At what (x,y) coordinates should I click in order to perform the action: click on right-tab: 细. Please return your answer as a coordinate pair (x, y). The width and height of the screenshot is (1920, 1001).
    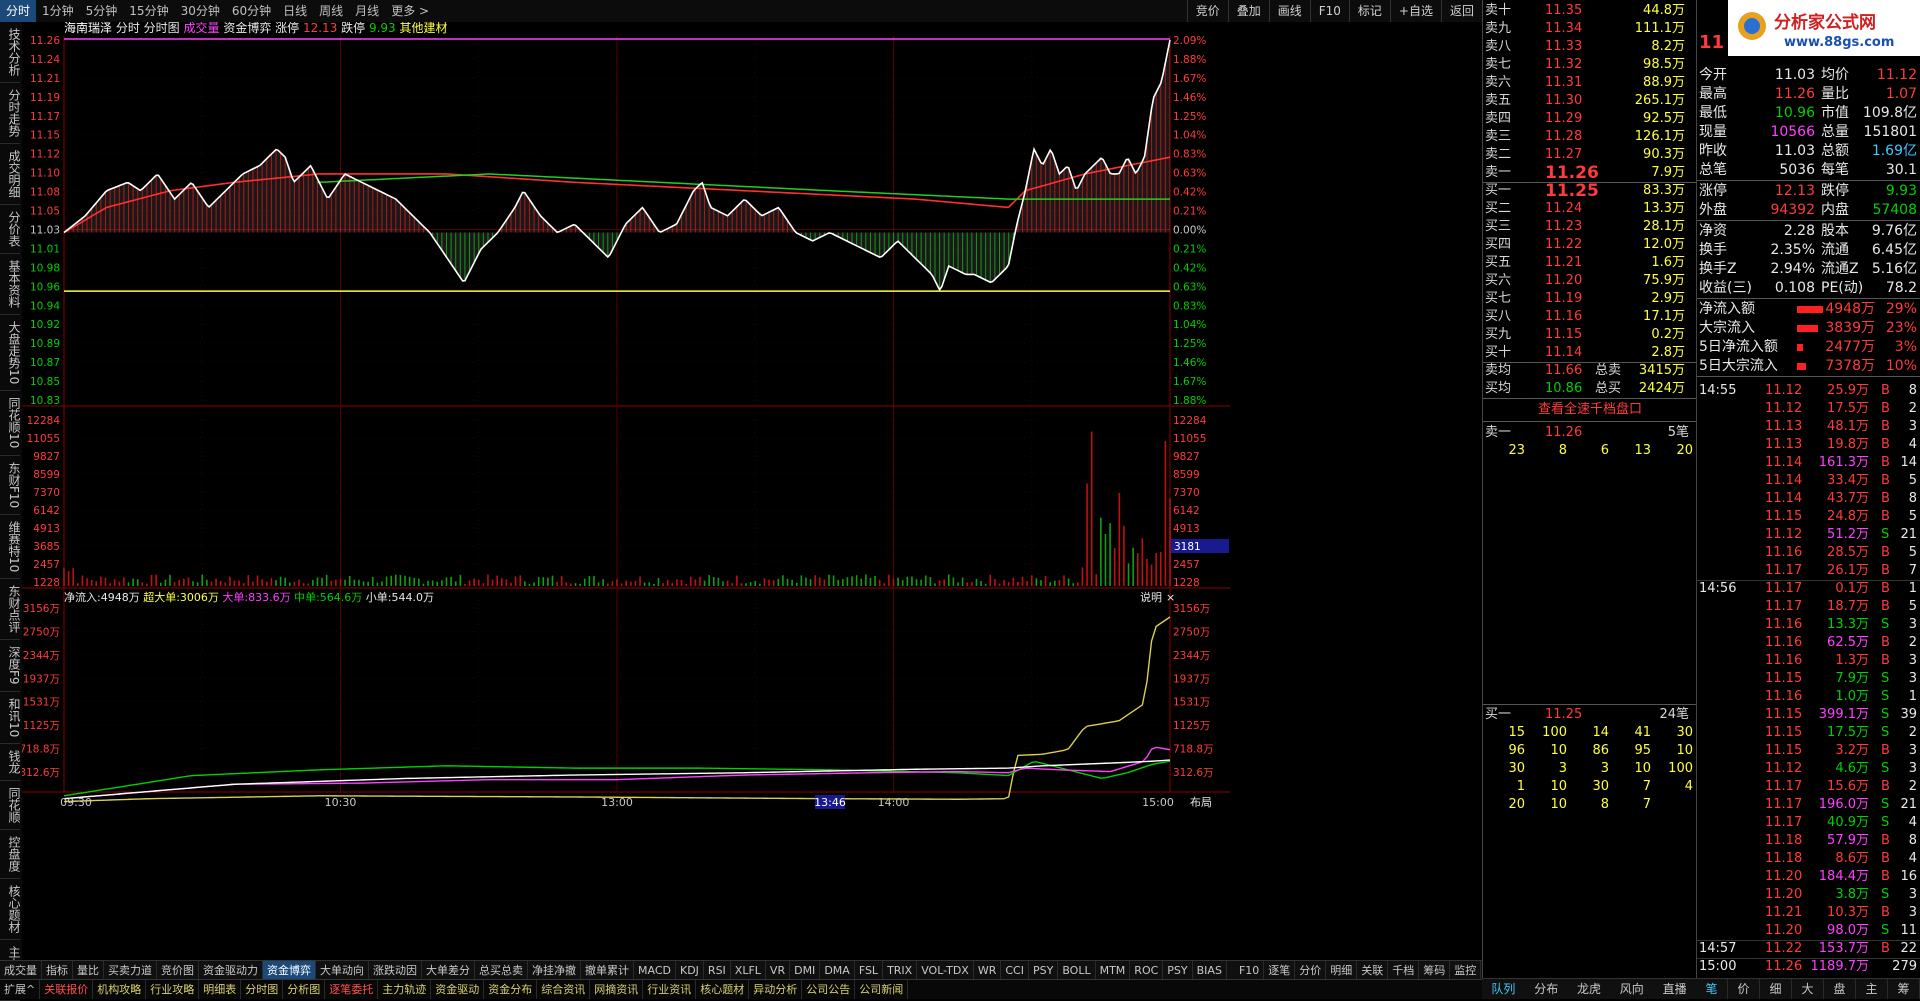
    Looking at the image, I should click on (1776, 989).